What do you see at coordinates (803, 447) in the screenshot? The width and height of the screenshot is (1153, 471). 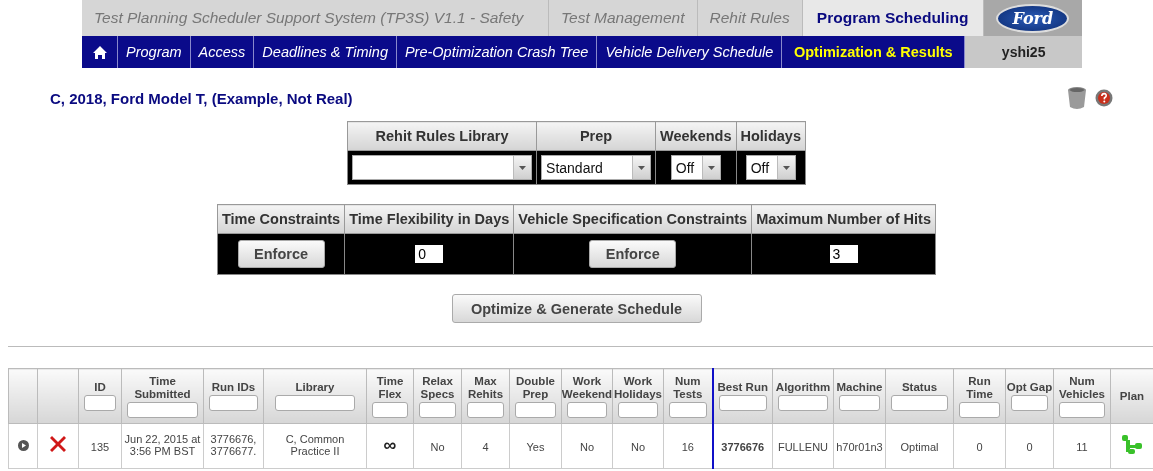 I see `table-cell: FULLENU` at bounding box center [803, 447].